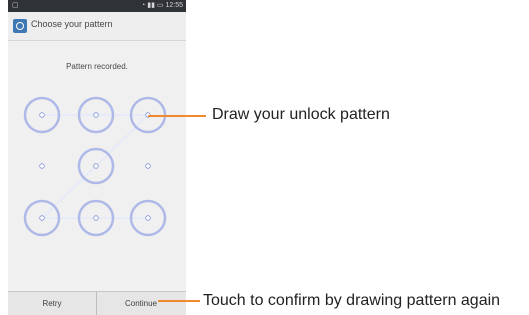 This screenshot has height=315, width=529. I want to click on draw-callout-line, so click(177, 116).